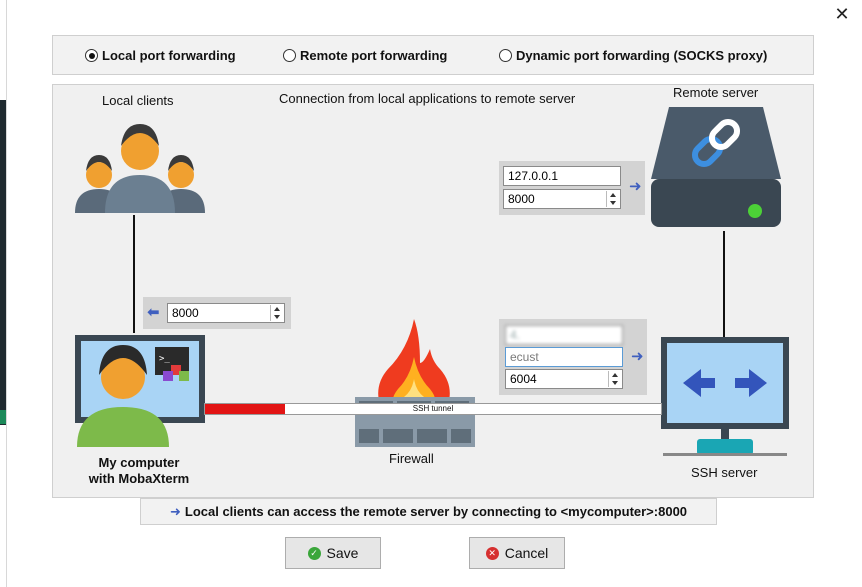  I want to click on firewall-label: Firewall, so click(411, 458).